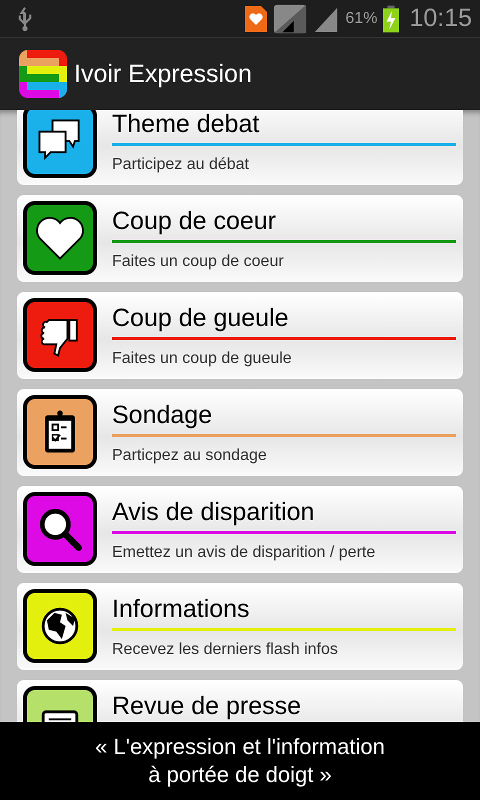  Describe the element at coordinates (186, 124) in the screenshot. I see `item-title: Theme debat` at that location.